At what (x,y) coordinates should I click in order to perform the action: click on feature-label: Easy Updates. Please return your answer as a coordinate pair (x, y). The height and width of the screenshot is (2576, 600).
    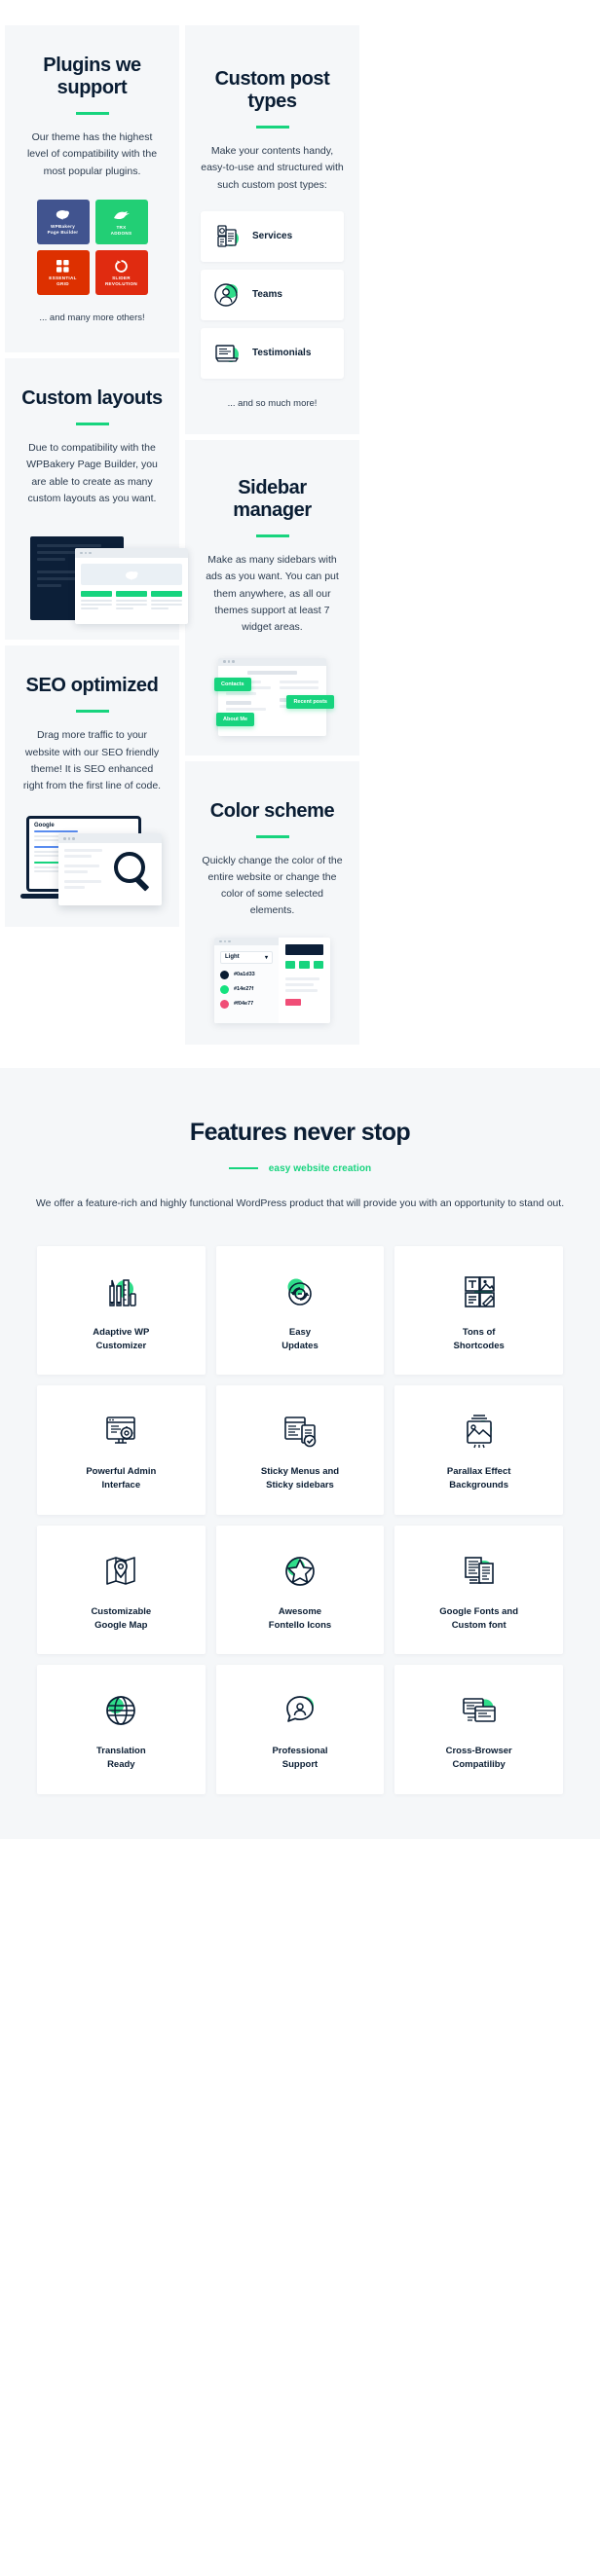
    Looking at the image, I should click on (300, 1338).